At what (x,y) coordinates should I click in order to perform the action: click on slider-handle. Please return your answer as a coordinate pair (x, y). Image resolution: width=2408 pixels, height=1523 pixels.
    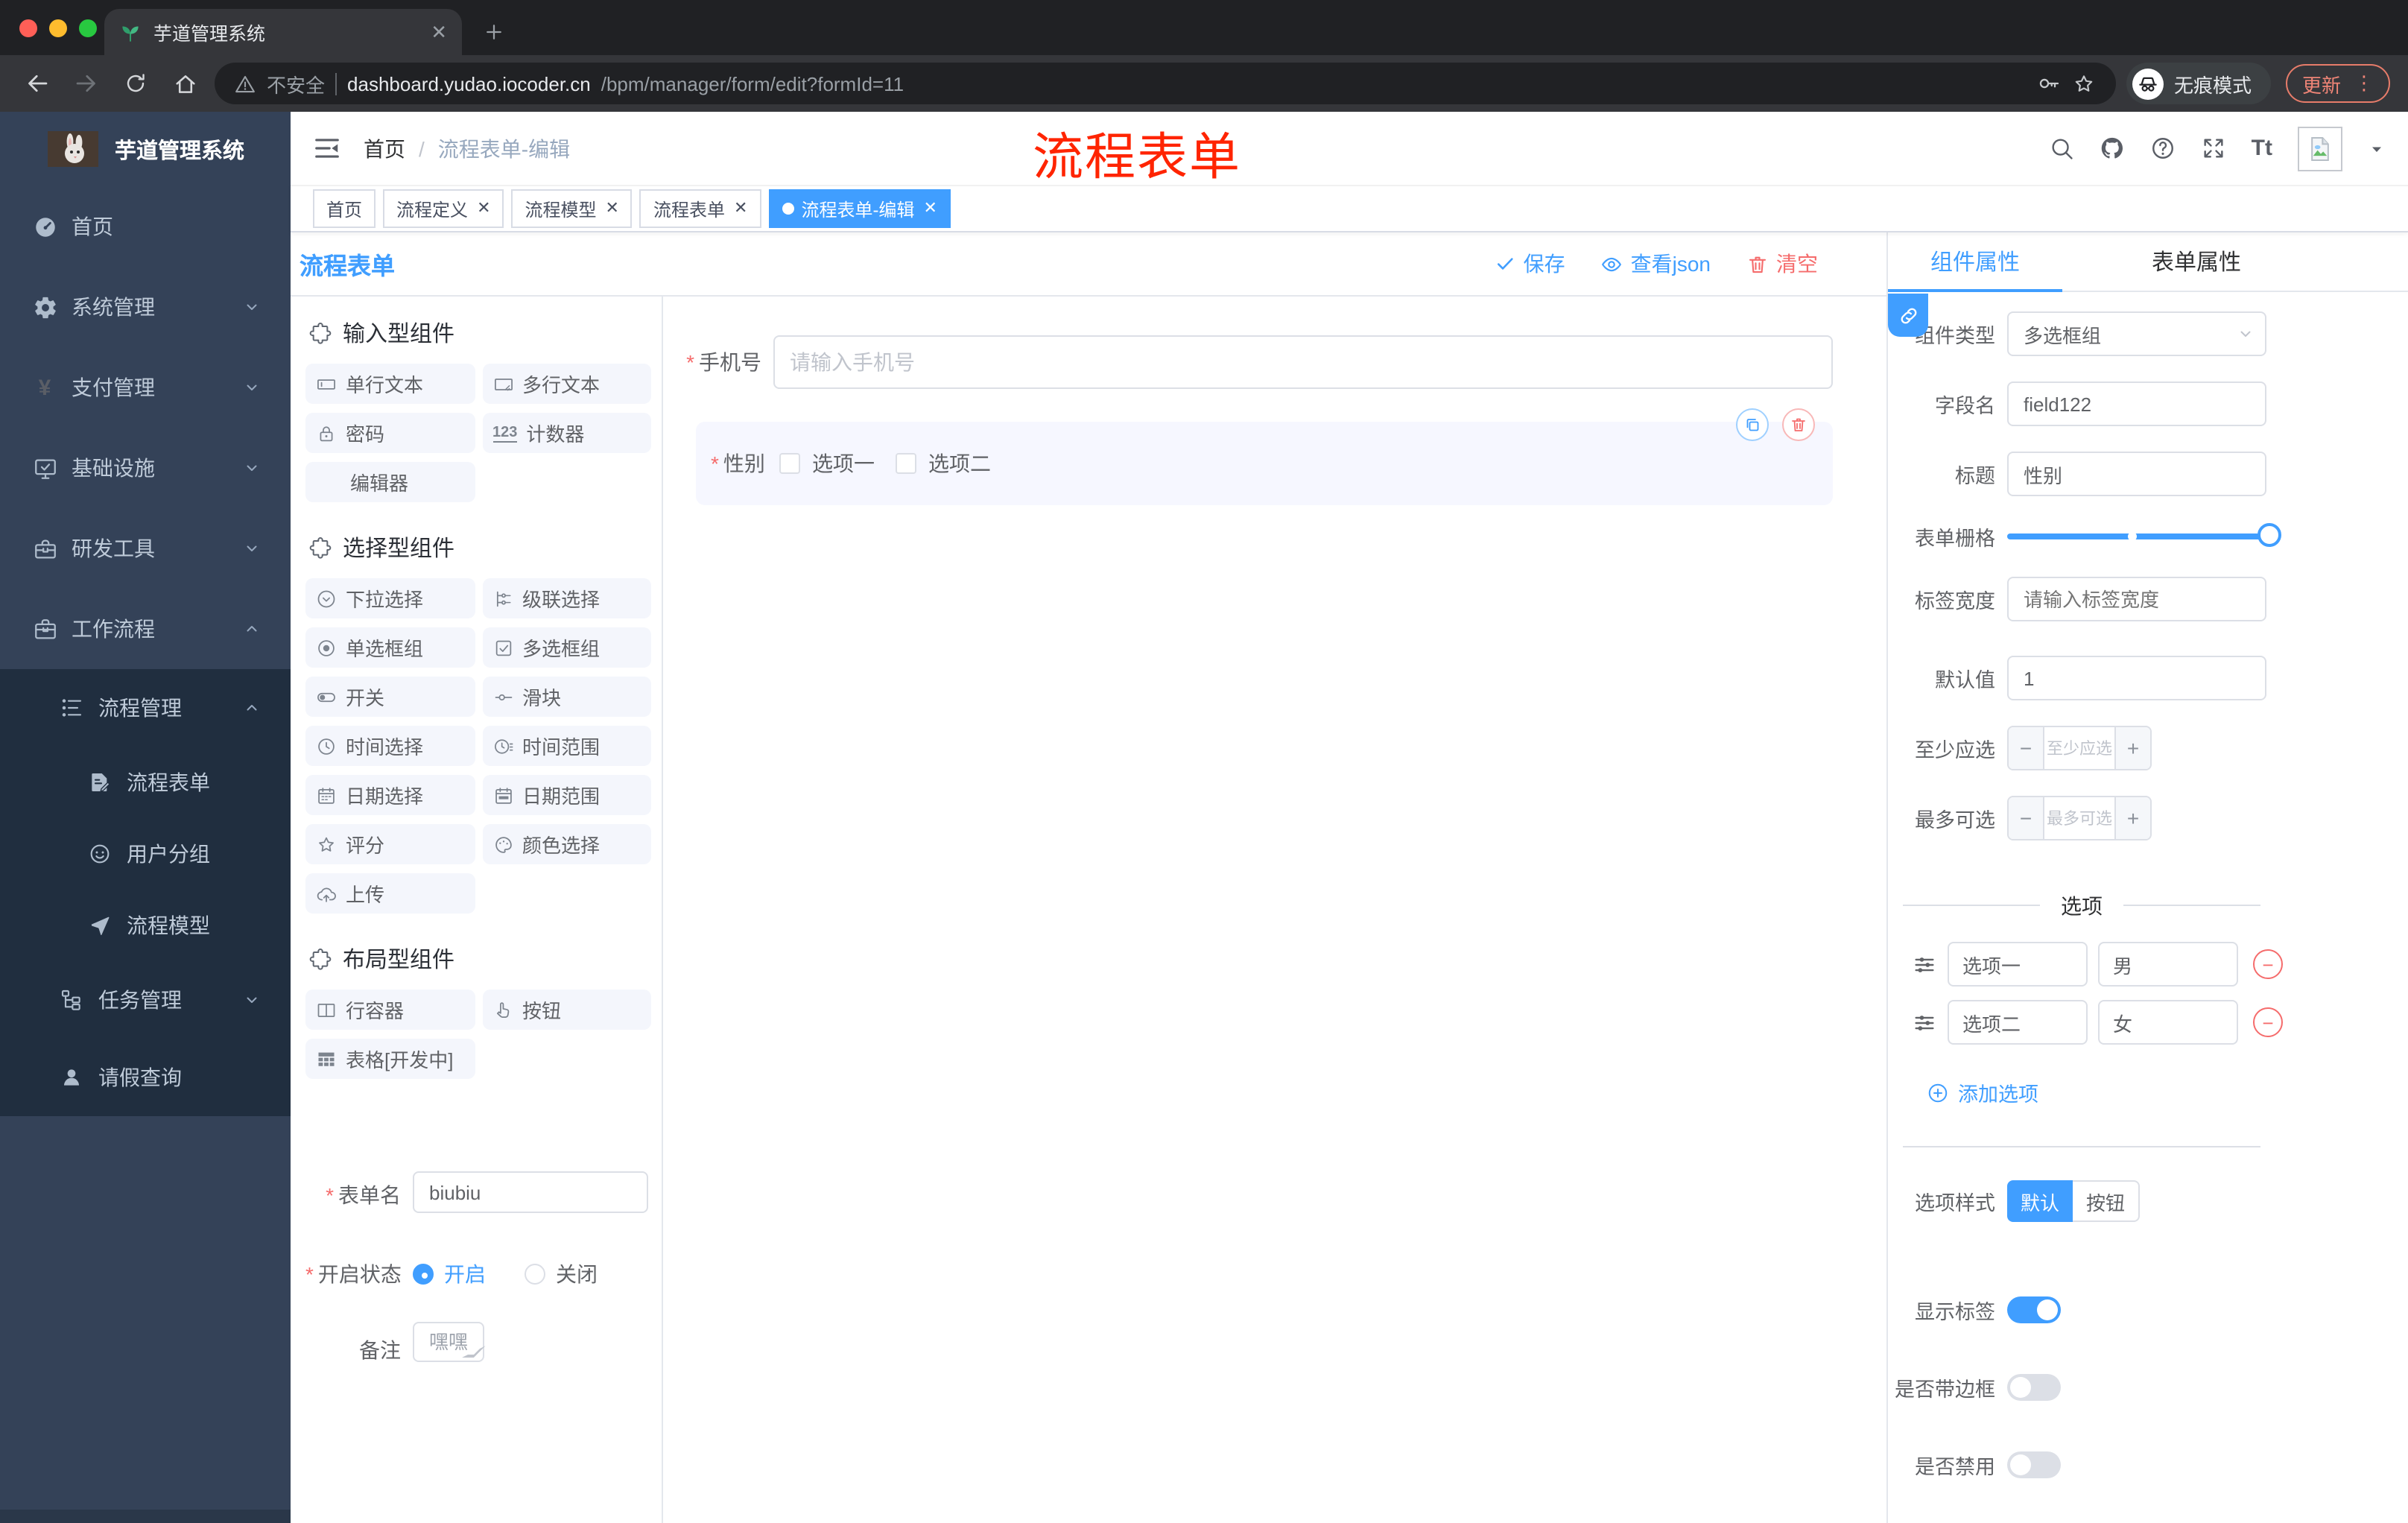
    Looking at the image, I should click on (2269, 535).